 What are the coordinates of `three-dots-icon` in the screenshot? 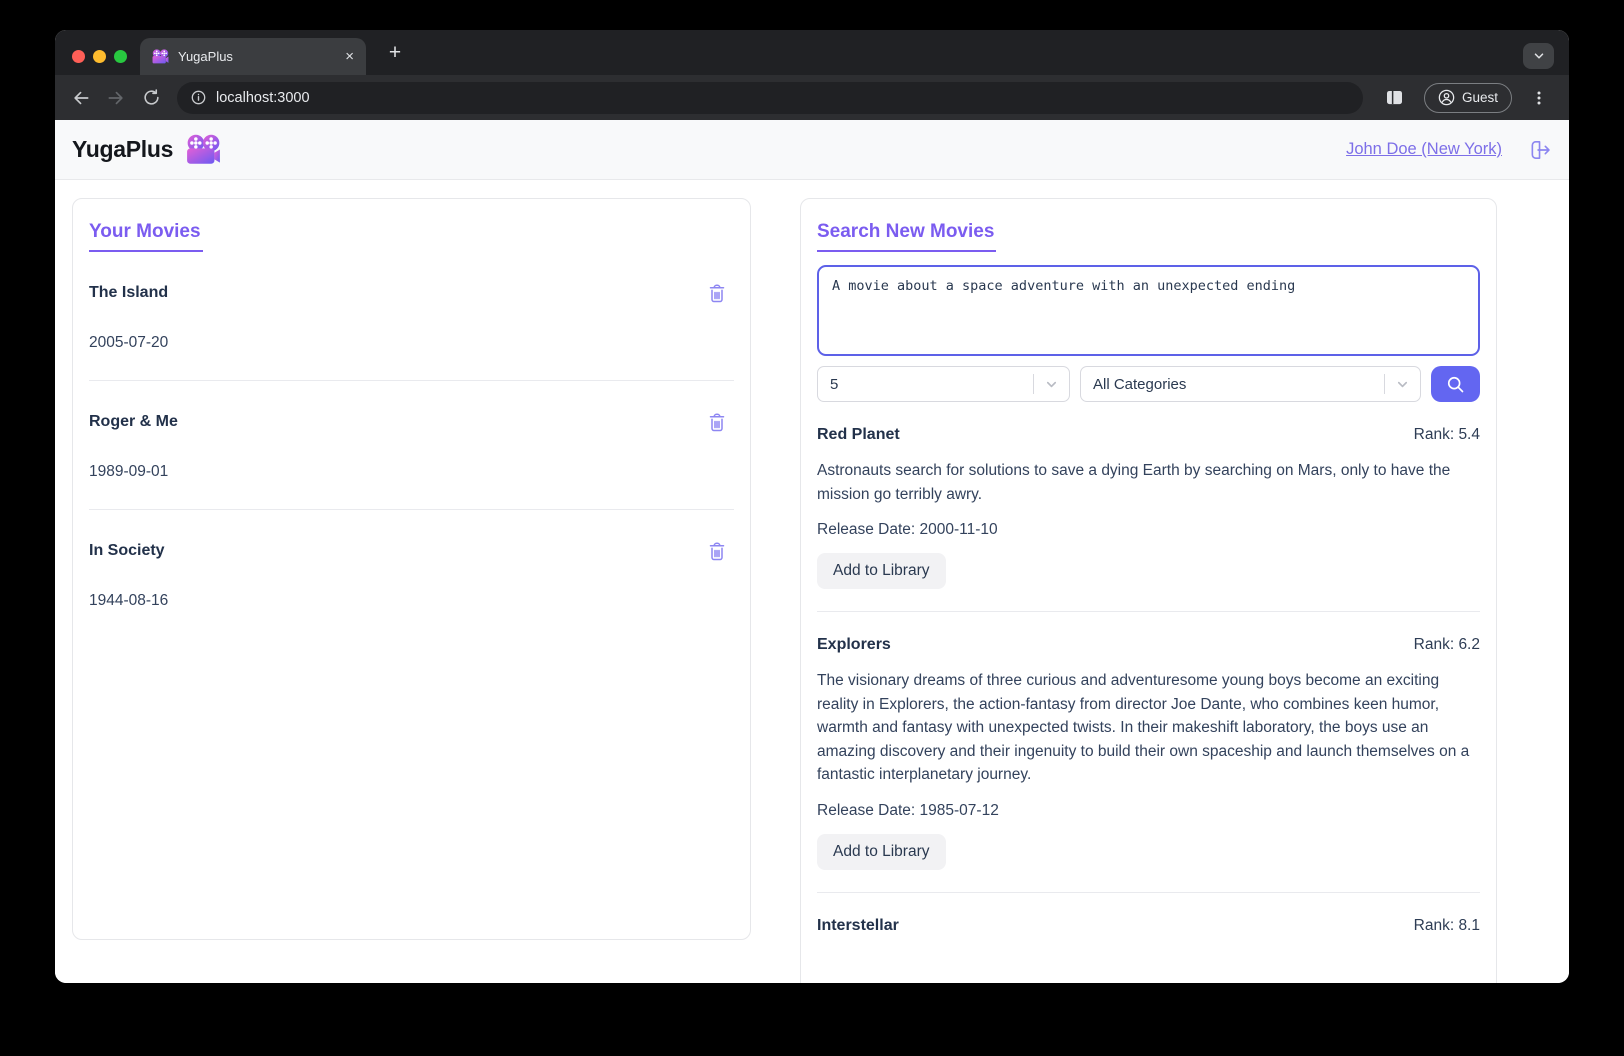 It's located at (1539, 97).